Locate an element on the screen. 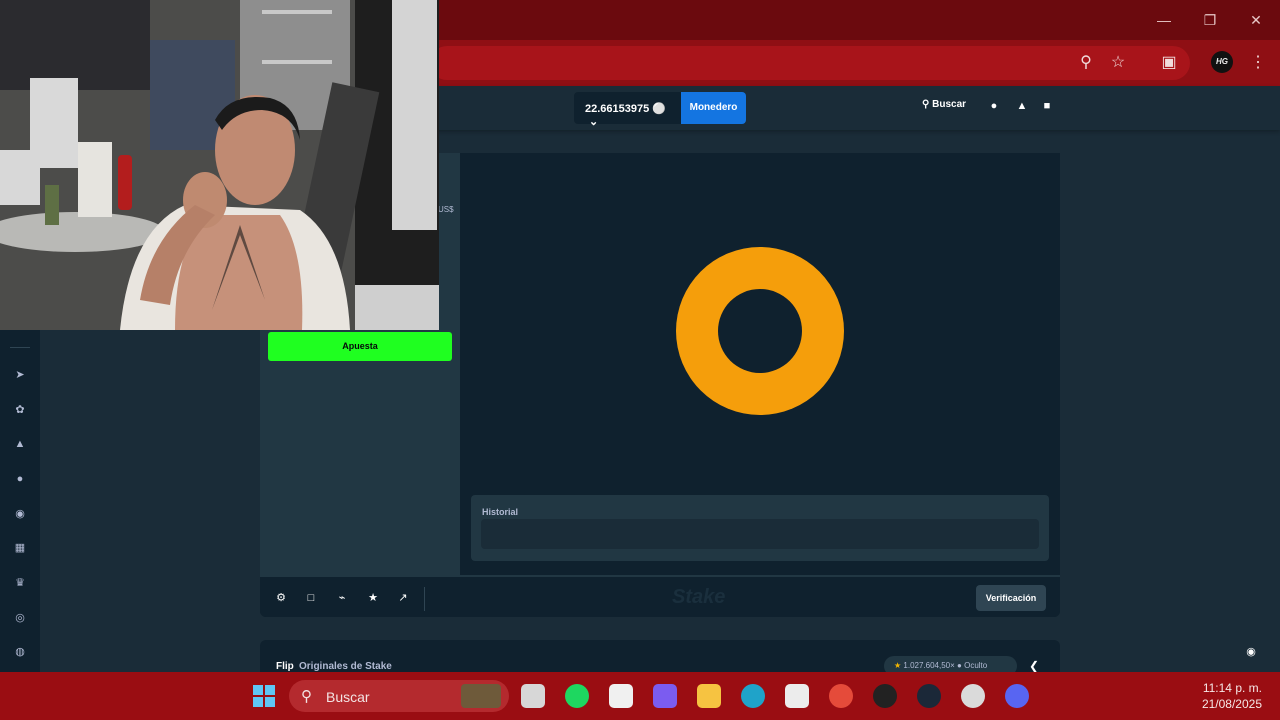 The width and height of the screenshot is (1280, 720). footer-divider is located at coordinates (424, 599).